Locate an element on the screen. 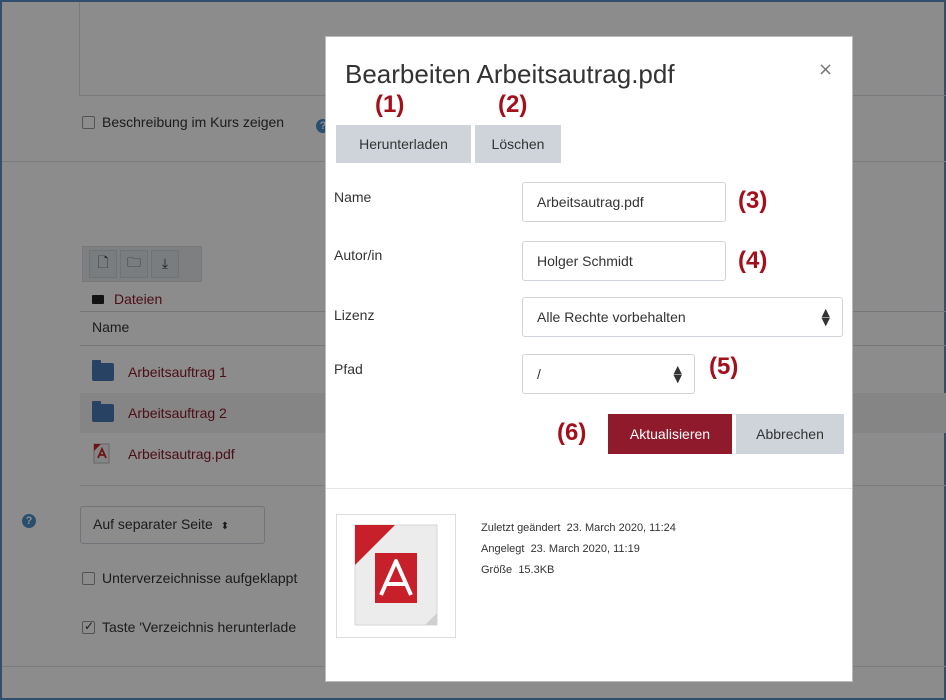 The height and width of the screenshot is (700, 946). modified-info: Zuletzt geändert 23. March 2020, 11:24 is located at coordinates (578, 528).